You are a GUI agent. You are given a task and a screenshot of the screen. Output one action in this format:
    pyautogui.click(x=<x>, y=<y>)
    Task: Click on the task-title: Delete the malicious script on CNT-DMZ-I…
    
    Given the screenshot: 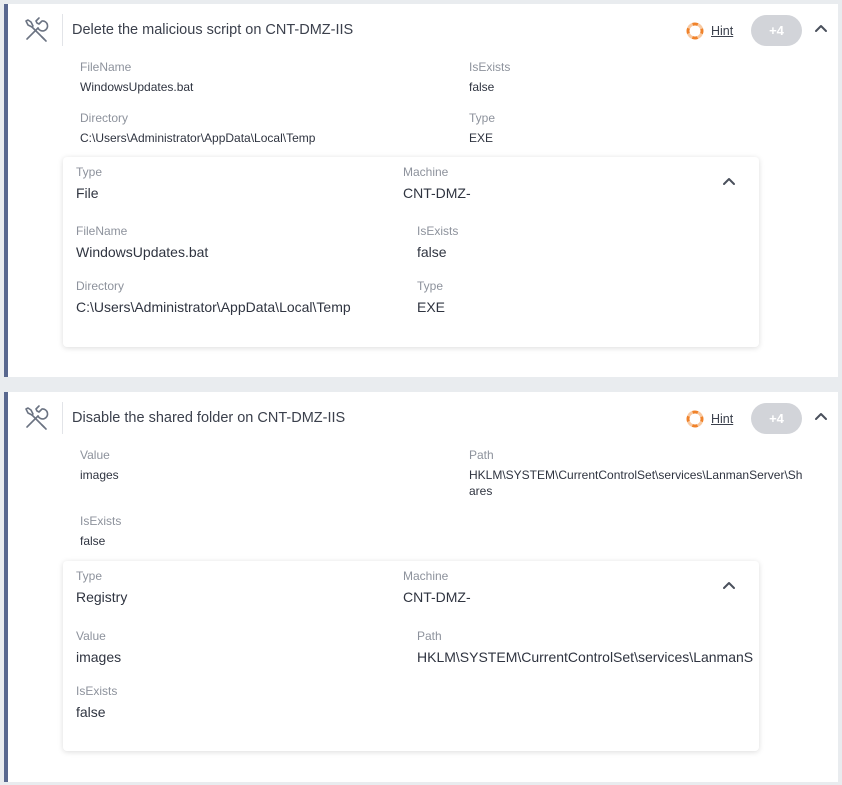 What is the action you would take?
    pyautogui.click(x=213, y=30)
    